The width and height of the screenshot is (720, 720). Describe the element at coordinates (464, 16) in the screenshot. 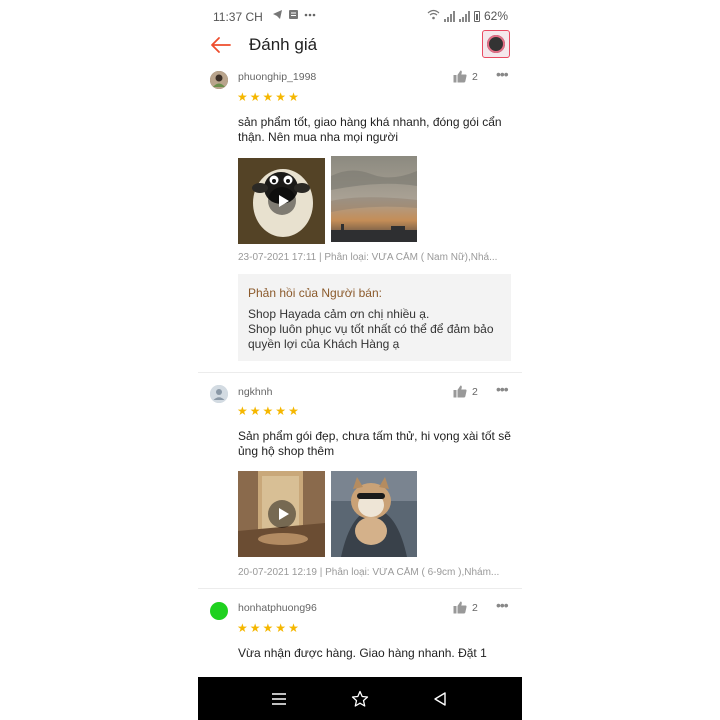

I see `signal-2-icon` at that location.